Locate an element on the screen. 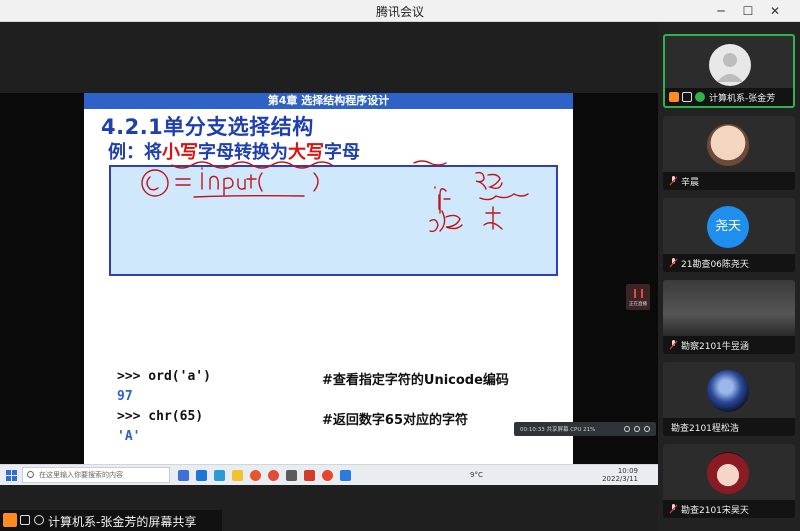 This screenshot has height=531, width=800. windows-start-icon is located at coordinates (11, 475).